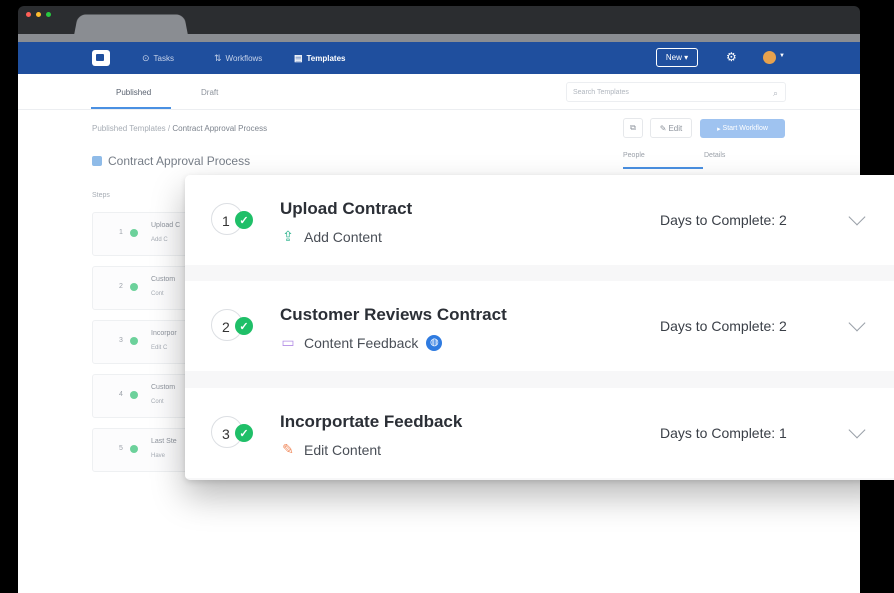  I want to click on template-icon, so click(97, 161).